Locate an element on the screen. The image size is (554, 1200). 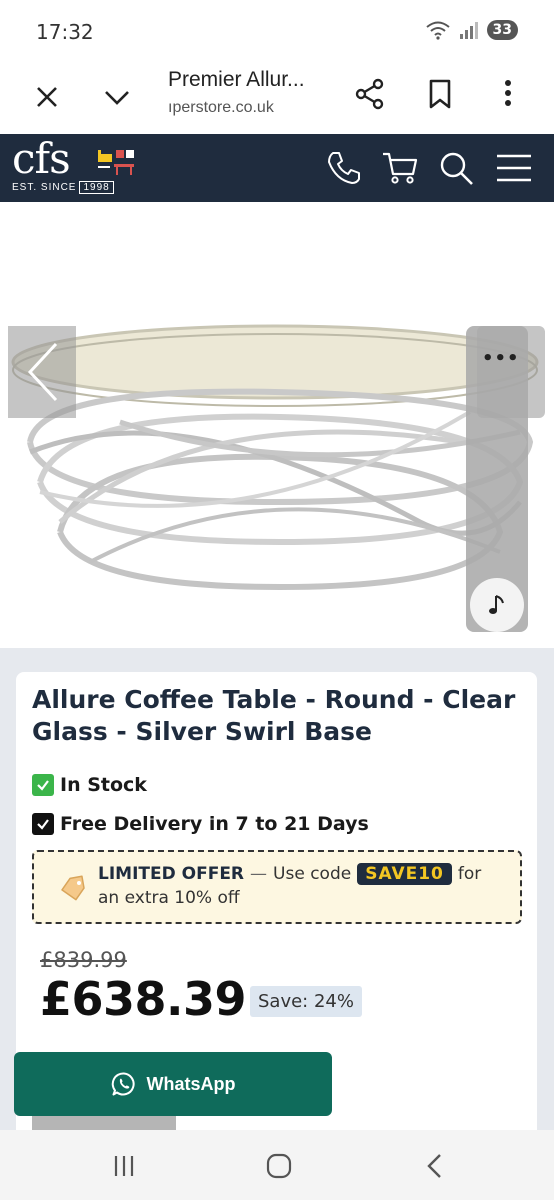
stock-status: In Stock is located at coordinates (89, 785).